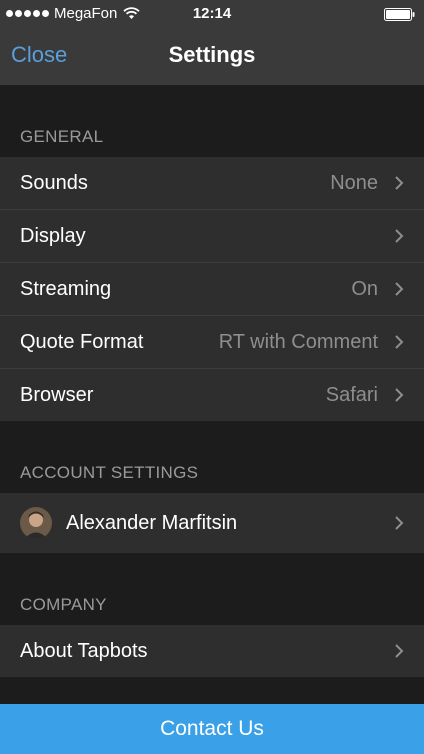  What do you see at coordinates (212, 457) in the screenshot?
I see `section-header-account: ACCOUNT SETTINGS` at bounding box center [212, 457].